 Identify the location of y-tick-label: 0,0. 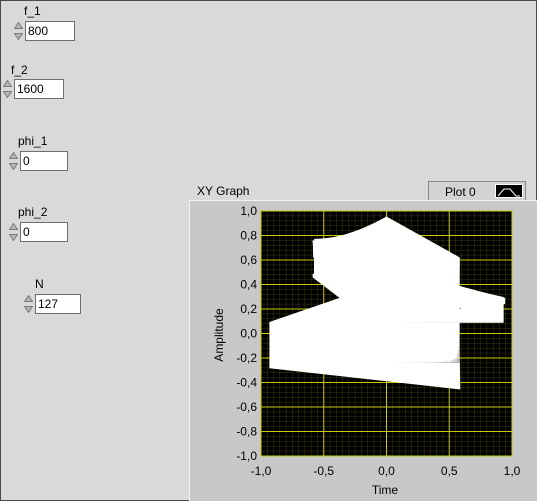
(248, 334).